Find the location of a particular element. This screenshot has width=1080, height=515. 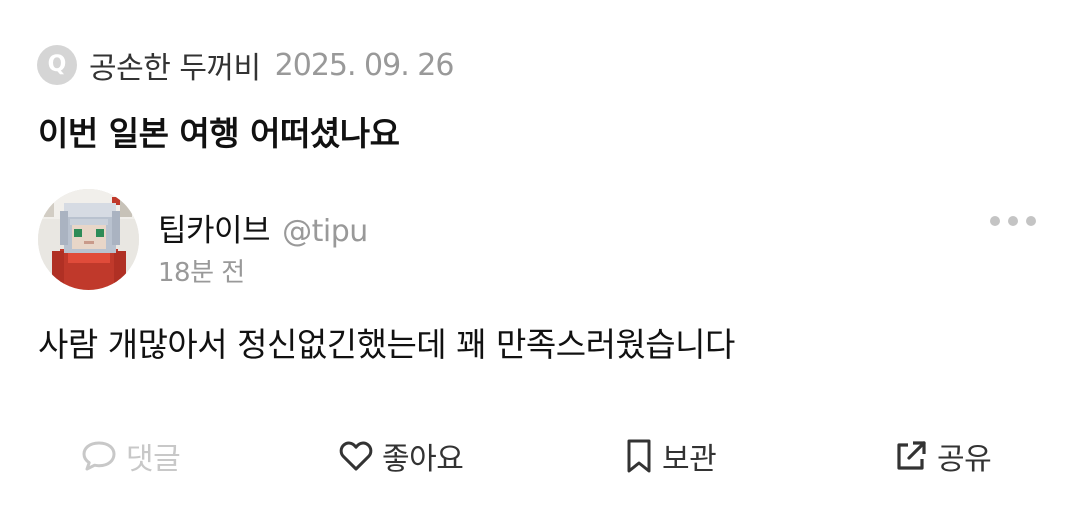

comment-label: 댓글 is located at coordinates (153, 459).